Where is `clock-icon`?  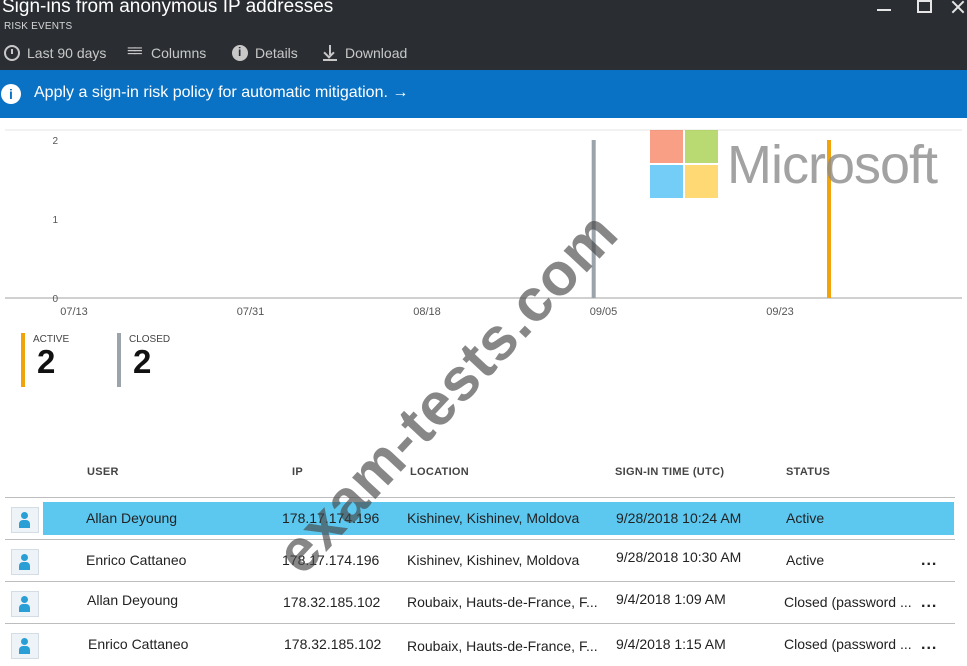 clock-icon is located at coordinates (12, 53).